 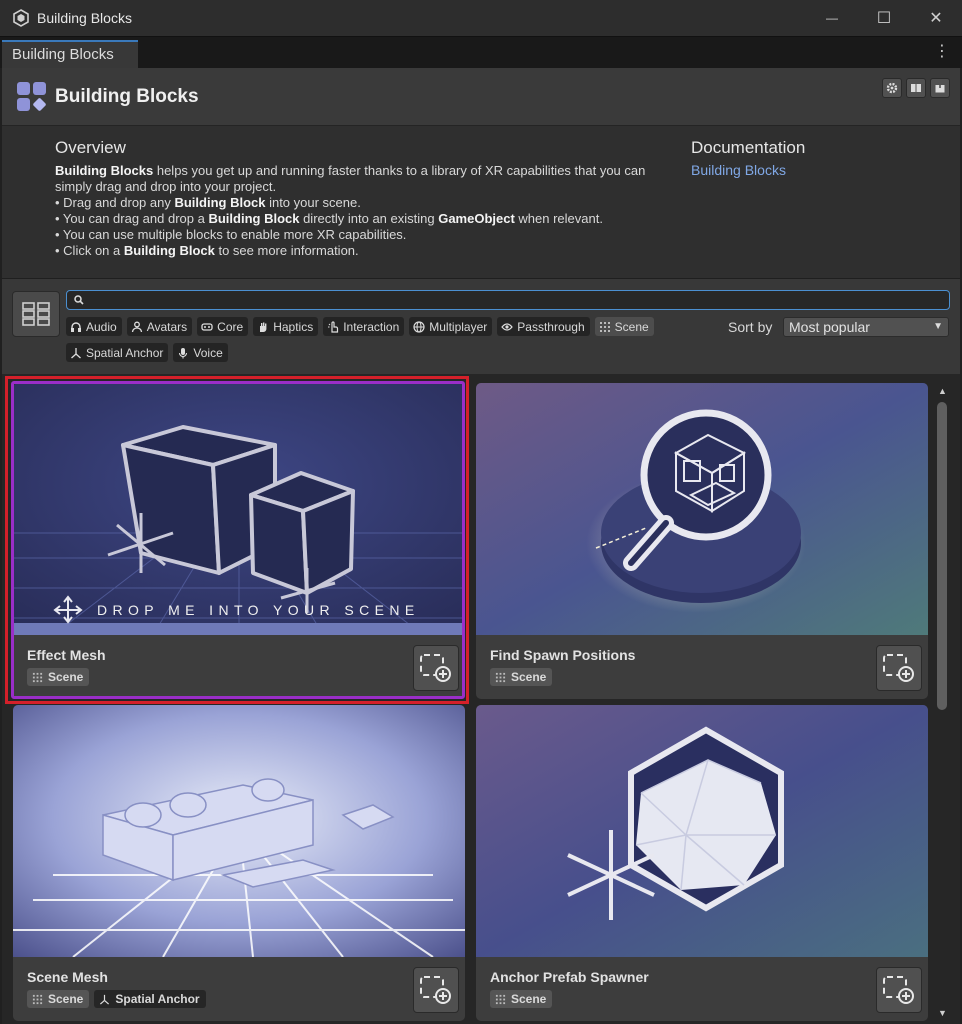 I want to click on block-name: Find Spawn Positions, so click(x=563, y=655).